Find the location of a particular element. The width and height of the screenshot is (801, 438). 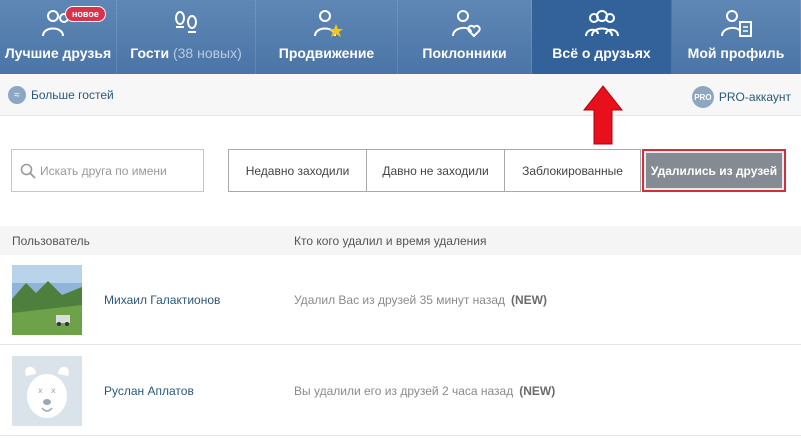

tab-guests: Гости (38 новых) is located at coordinates (186, 37).